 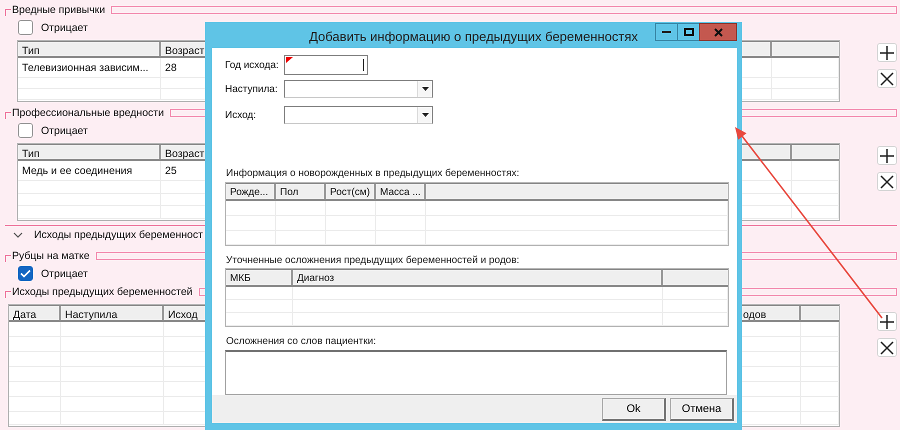 What do you see at coordinates (301, 342) in the screenshot?
I see `section-label: Осложнения со слов пациентки:` at bounding box center [301, 342].